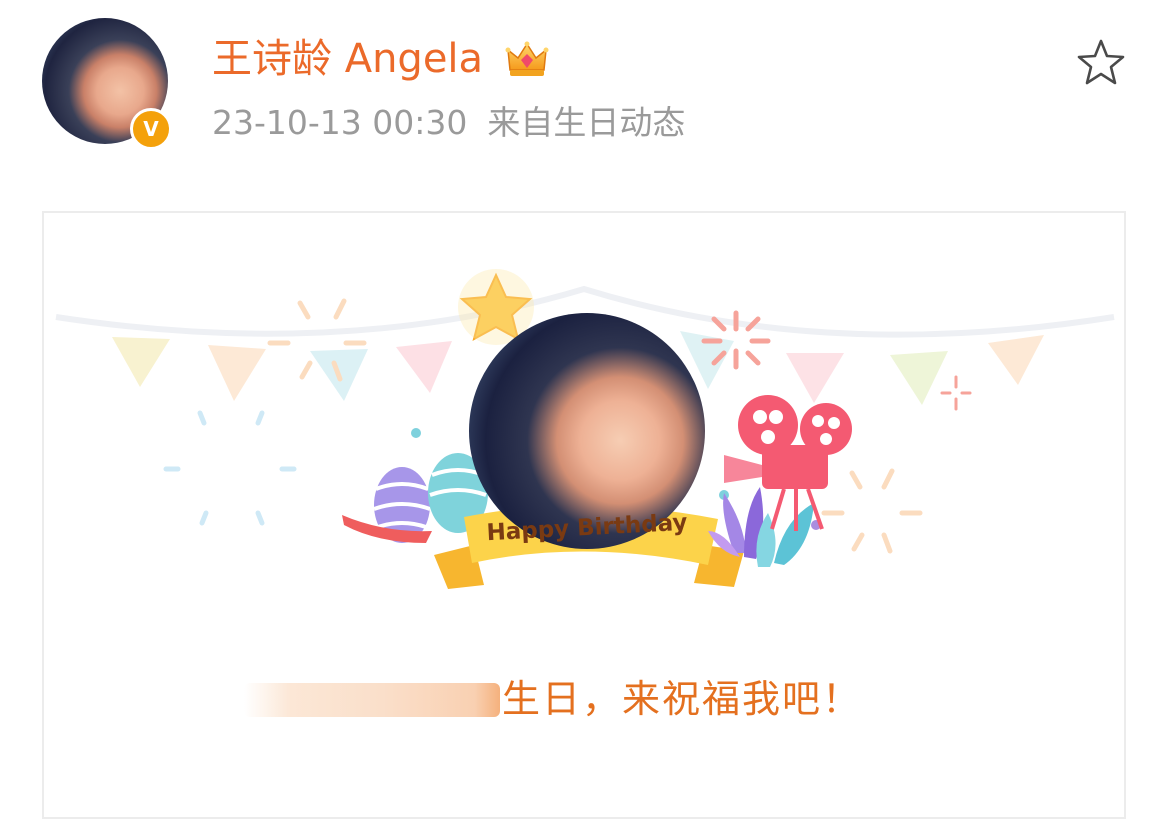 Image resolution: width=1169 pixels, height=828 pixels. What do you see at coordinates (347, 59) in the screenshot?
I see `author-name: 王诗龄 Angela` at bounding box center [347, 59].